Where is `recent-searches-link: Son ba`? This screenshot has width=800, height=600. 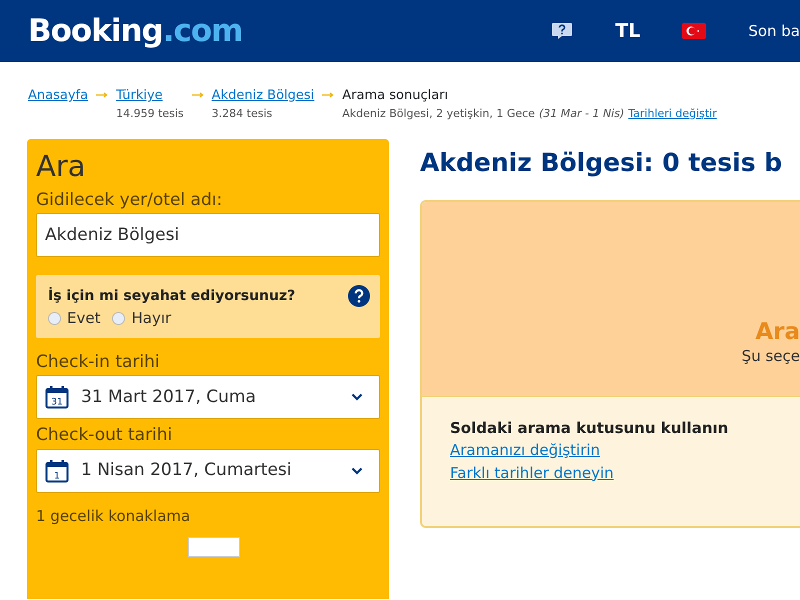 recent-searches-link: Son ba is located at coordinates (774, 31).